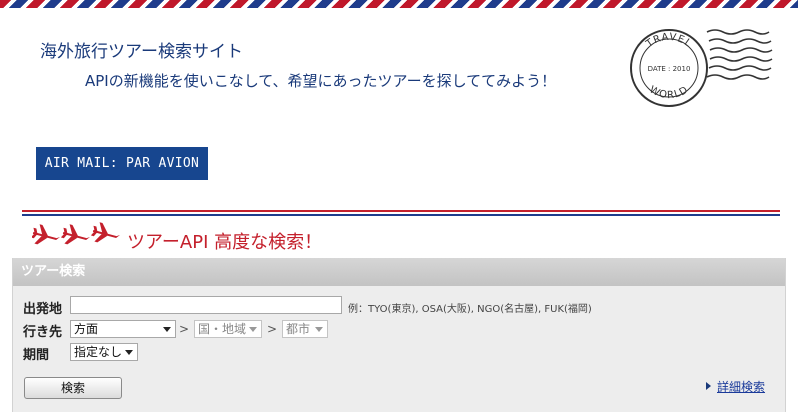 The width and height of the screenshot is (798, 412). Describe the element at coordinates (43, 309) in the screenshot. I see `origin-label: 出発地` at that location.